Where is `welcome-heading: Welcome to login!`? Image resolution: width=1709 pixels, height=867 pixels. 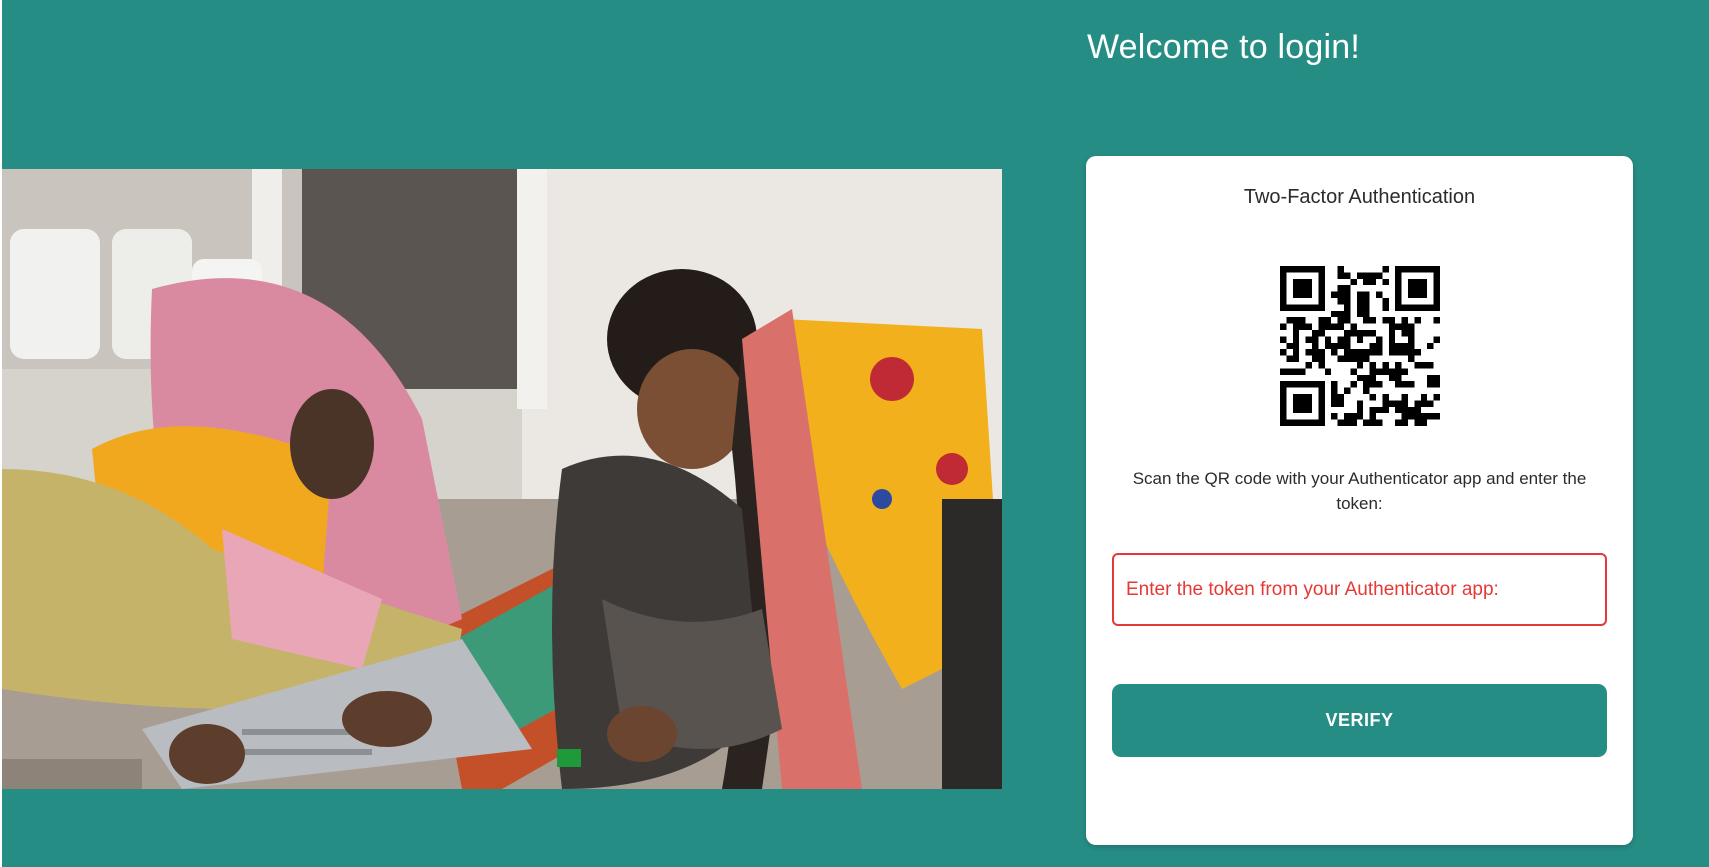 welcome-heading: Welcome to login! is located at coordinates (1224, 47).